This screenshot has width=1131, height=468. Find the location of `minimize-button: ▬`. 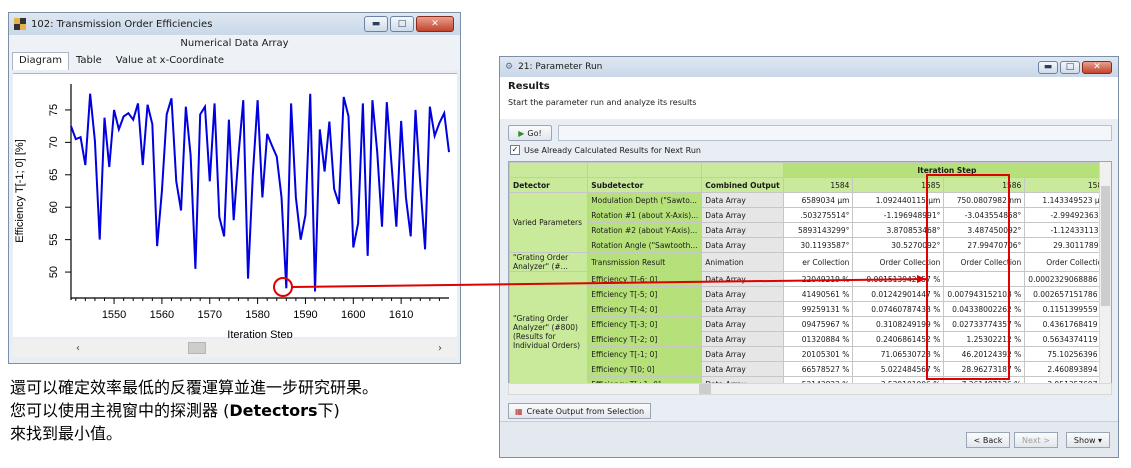

minimize-button: ▬ is located at coordinates (376, 24).